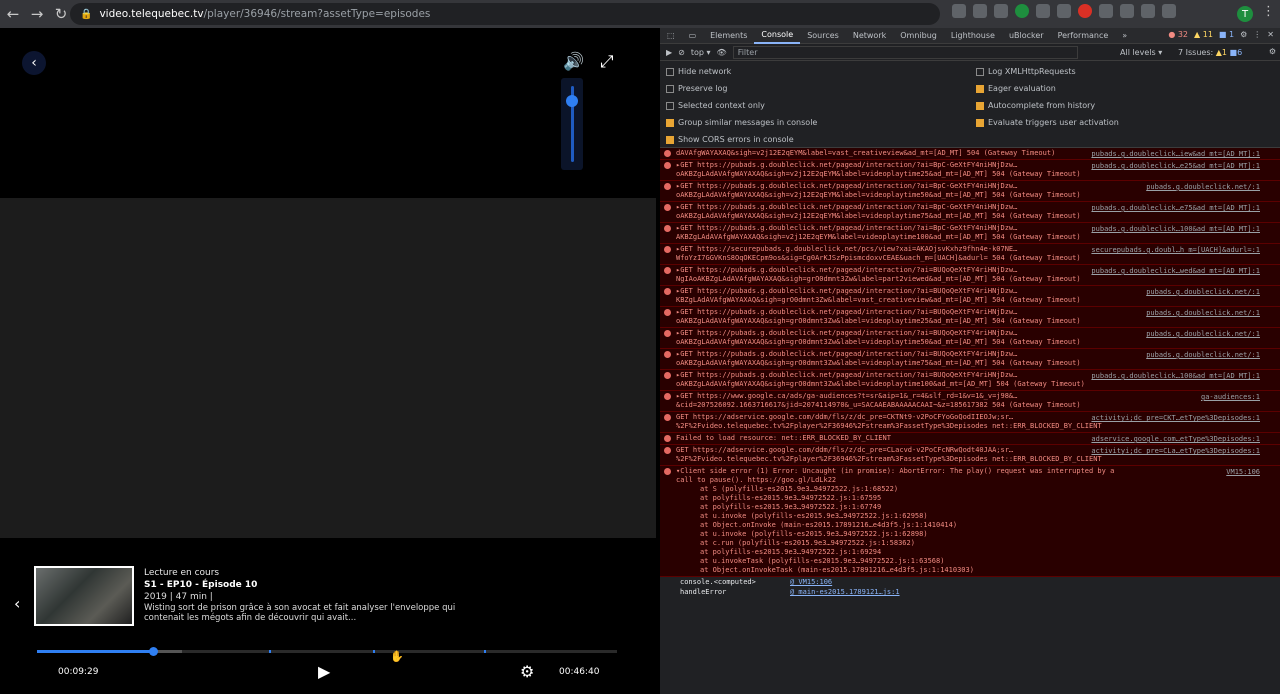  What do you see at coordinates (84, 596) in the screenshot?
I see `episode-thumbnail` at bounding box center [84, 596].